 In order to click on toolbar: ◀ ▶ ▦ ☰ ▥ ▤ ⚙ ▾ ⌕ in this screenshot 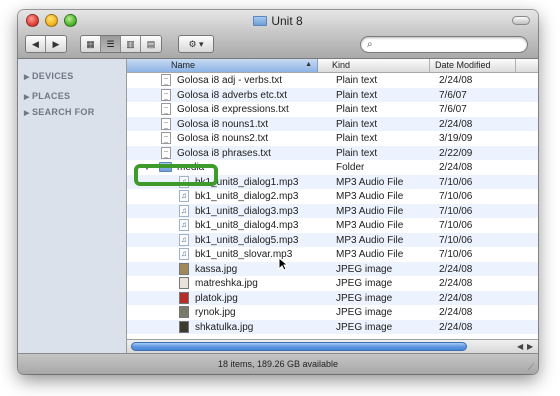, I will do `click(278, 45)`.